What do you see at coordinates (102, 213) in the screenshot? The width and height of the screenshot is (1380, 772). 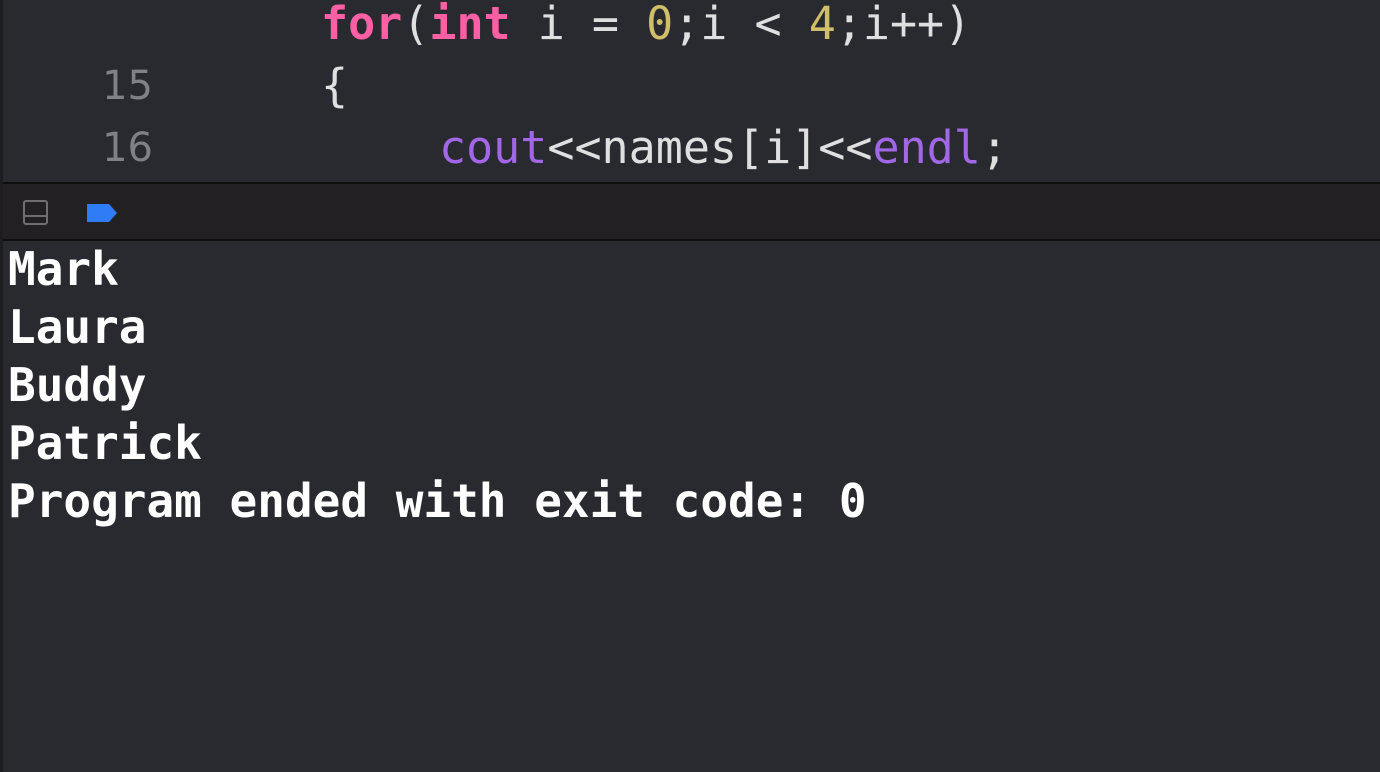 I see `breakpoints-icon` at bounding box center [102, 213].